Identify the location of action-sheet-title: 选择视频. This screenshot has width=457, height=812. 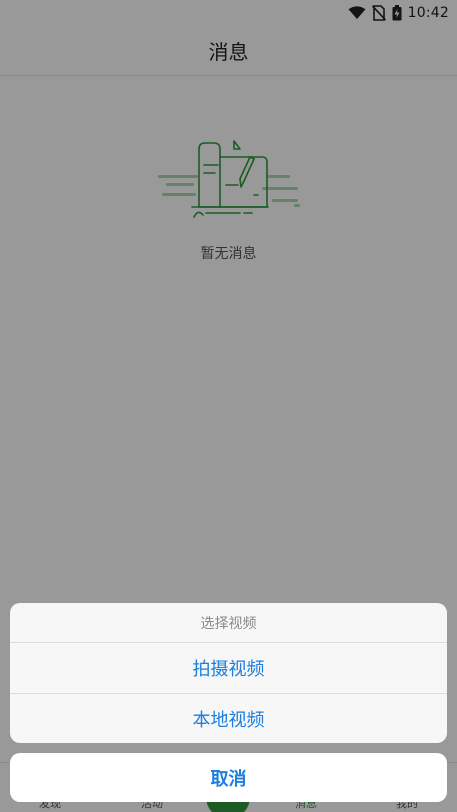
(228, 623).